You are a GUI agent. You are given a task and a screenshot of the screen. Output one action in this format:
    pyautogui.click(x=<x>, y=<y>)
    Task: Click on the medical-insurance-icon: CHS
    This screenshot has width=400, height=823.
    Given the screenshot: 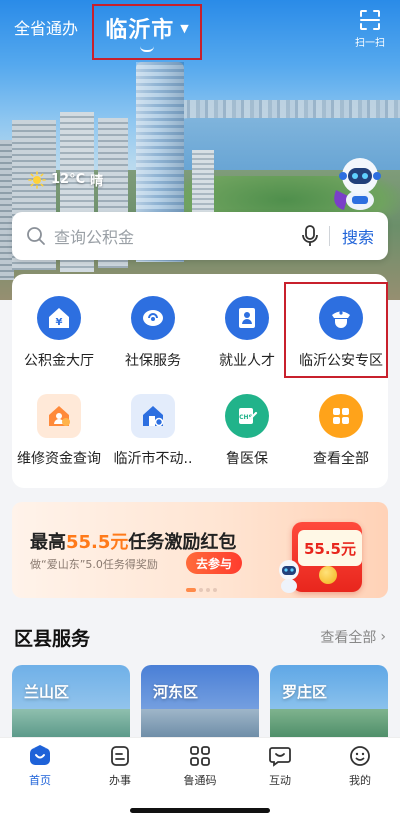 What is the action you would take?
    pyautogui.click(x=247, y=416)
    